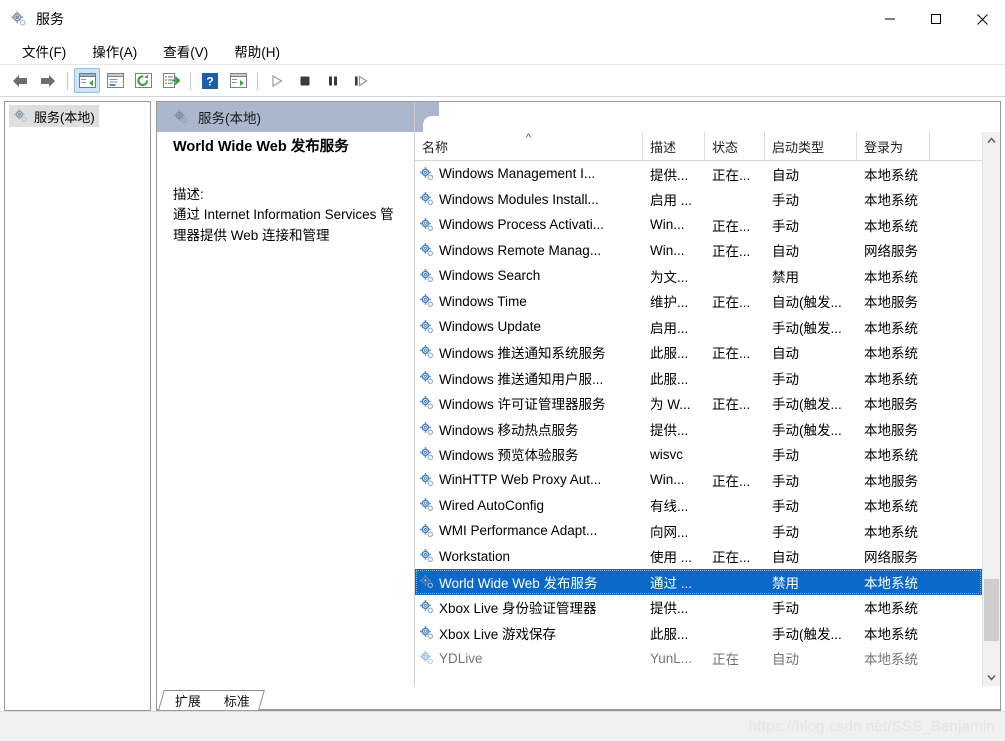  I want to click on list-vertical-scrollbar, so click(991, 409).